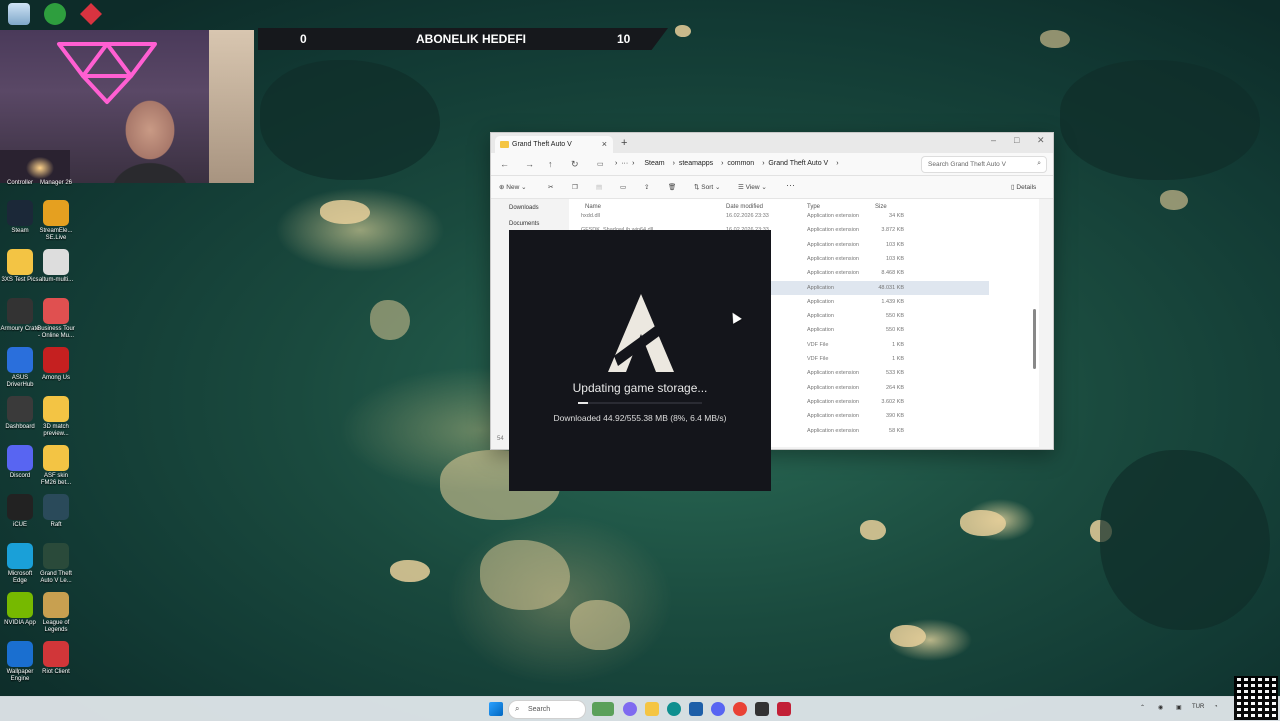 This screenshot has height=721, width=1280. Describe the element at coordinates (56, 221) in the screenshot. I see `desktop-icon: StreamEle... SE.Live` at that location.